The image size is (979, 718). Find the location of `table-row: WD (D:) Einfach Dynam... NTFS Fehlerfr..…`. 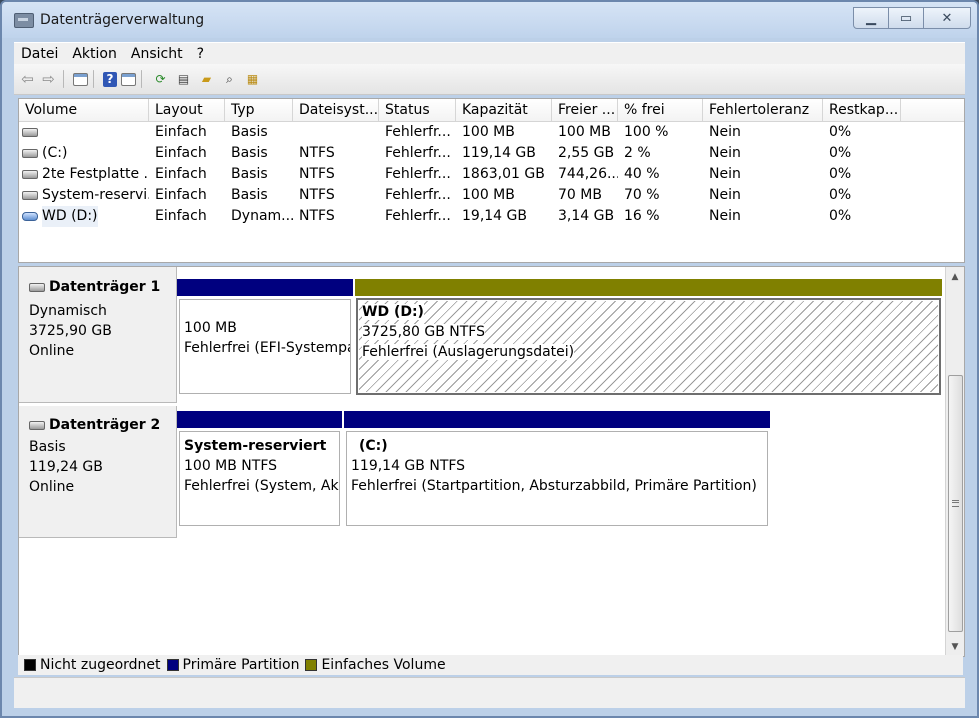

table-row: WD (D:) Einfach Dynam... NTFS Fehlerfr..… is located at coordinates (491, 216).